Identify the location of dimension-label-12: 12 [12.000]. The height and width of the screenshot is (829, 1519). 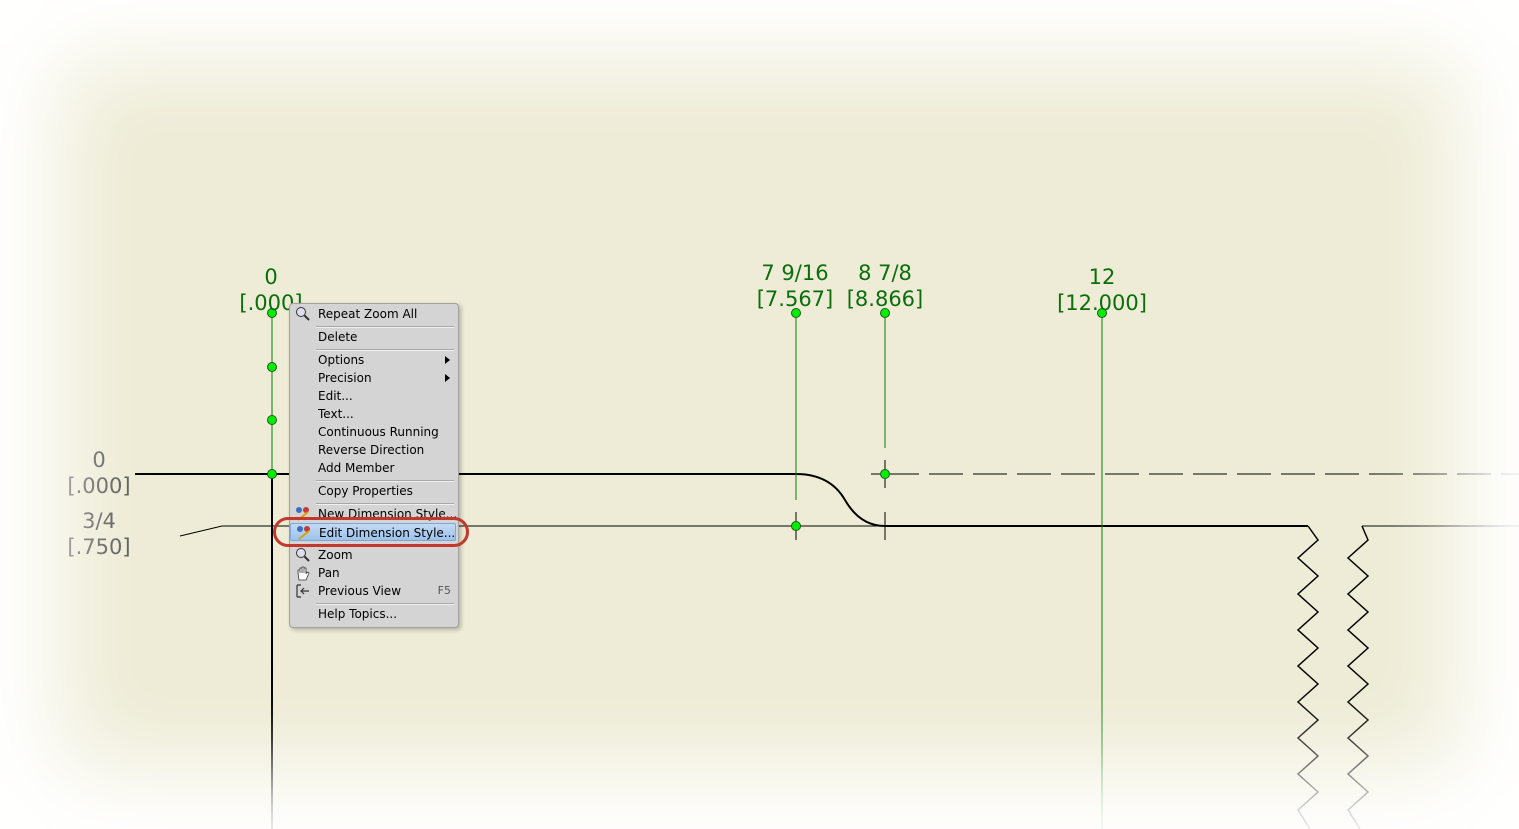
(1102, 290).